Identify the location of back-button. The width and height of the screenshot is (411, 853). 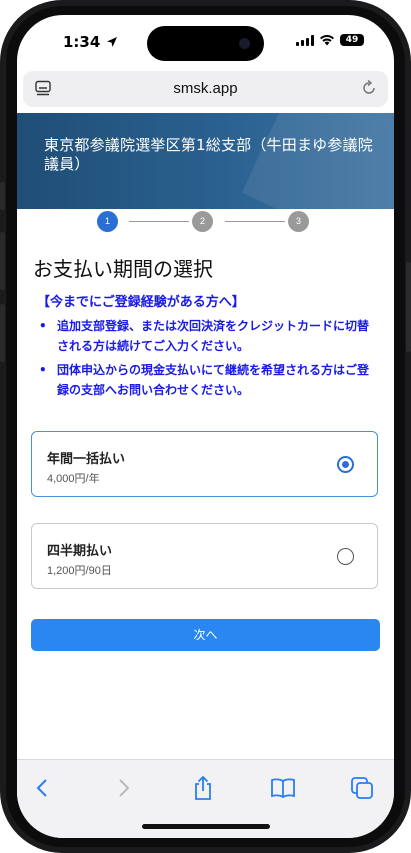
(42, 788).